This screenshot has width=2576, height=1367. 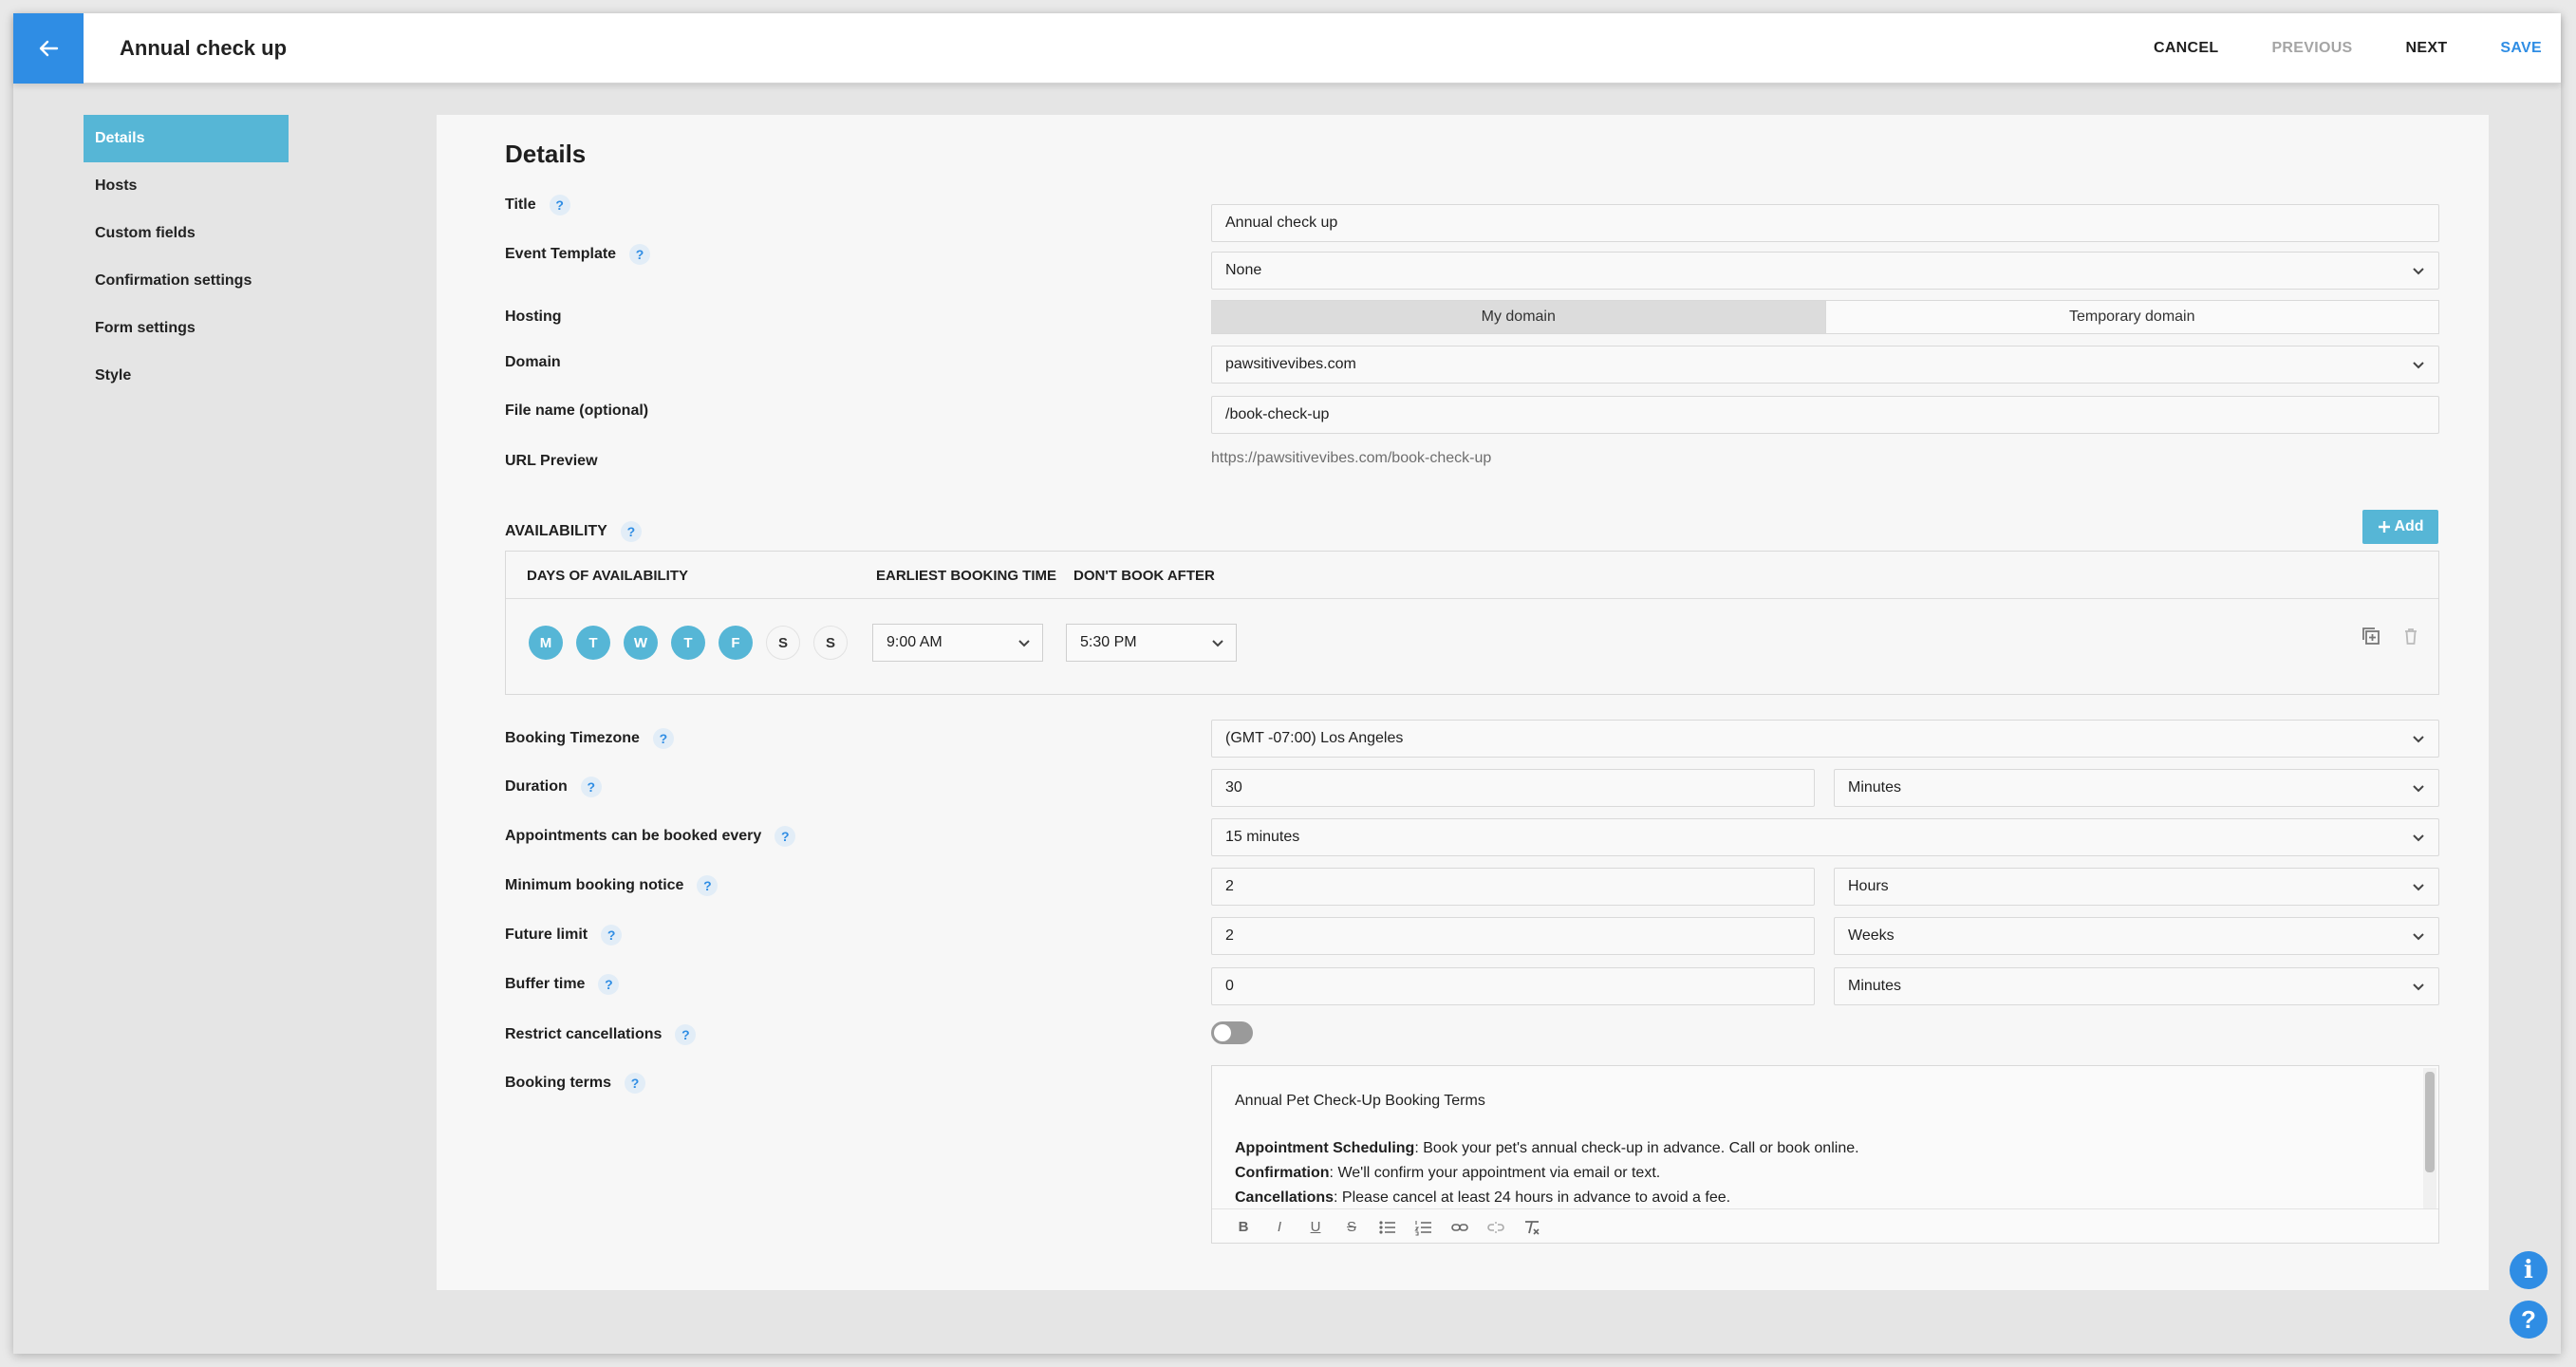 I want to click on min-notice-label: Minimum booking notice ?, so click(x=612, y=885).